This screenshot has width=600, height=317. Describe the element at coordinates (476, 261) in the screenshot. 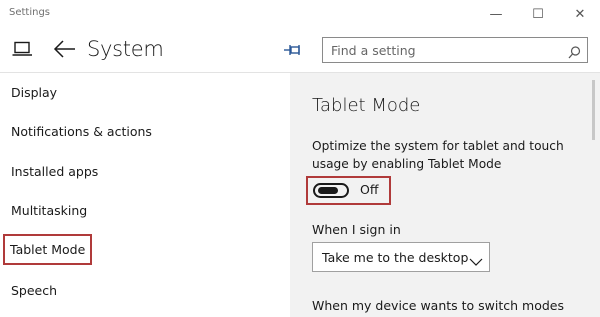

I see `chevron-down-icon` at that location.